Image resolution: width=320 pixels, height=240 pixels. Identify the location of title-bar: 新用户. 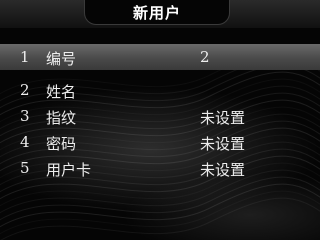
(160, 14).